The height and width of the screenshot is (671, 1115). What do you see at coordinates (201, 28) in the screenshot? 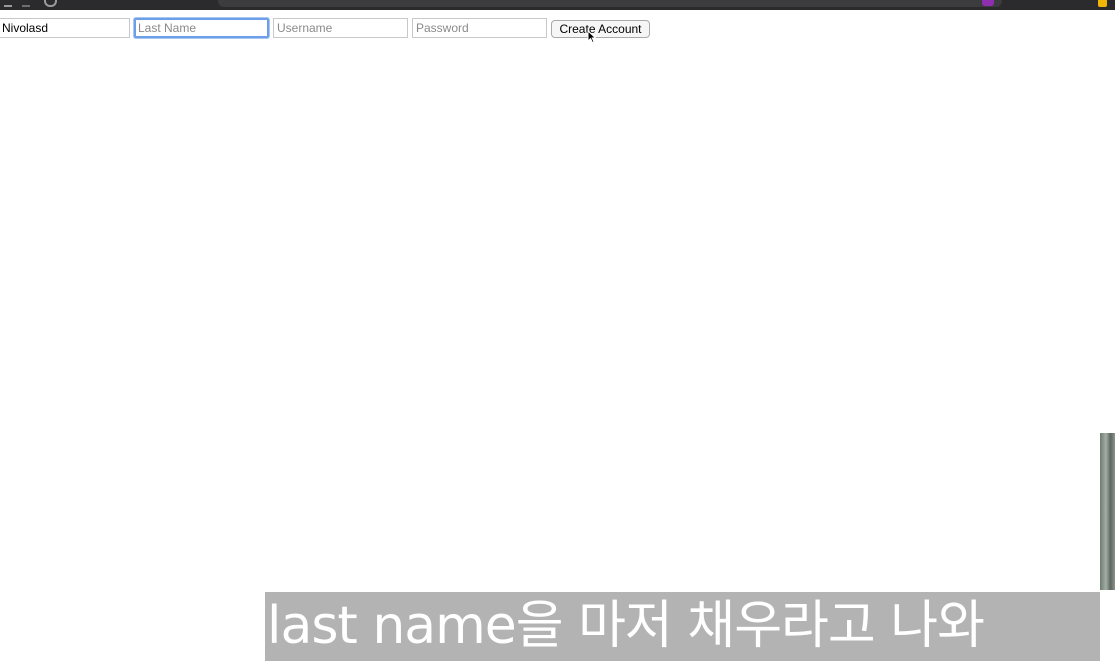
I see `last-name-input` at bounding box center [201, 28].